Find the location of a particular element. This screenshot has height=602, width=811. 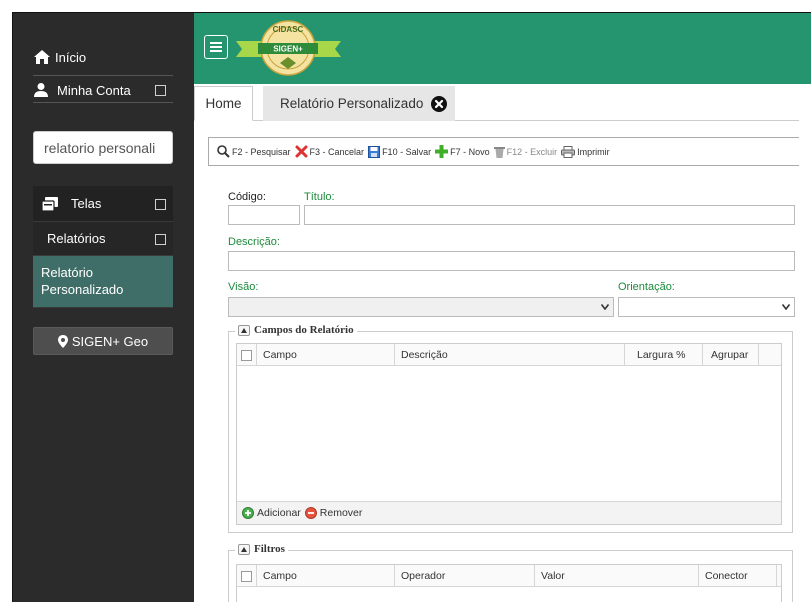

map-marker-icon is located at coordinates (62, 341).